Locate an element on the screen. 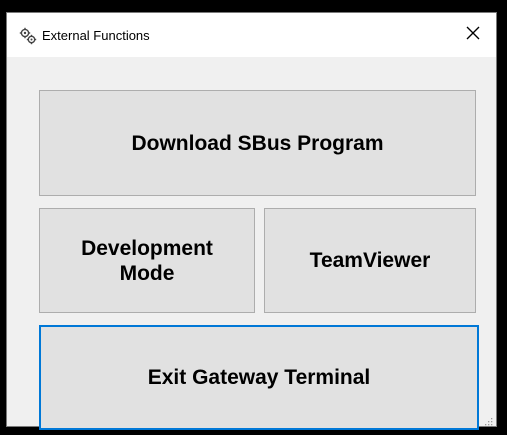 Image resolution: width=507 pixels, height=435 pixels. window-title: External Functions is located at coordinates (96, 35).